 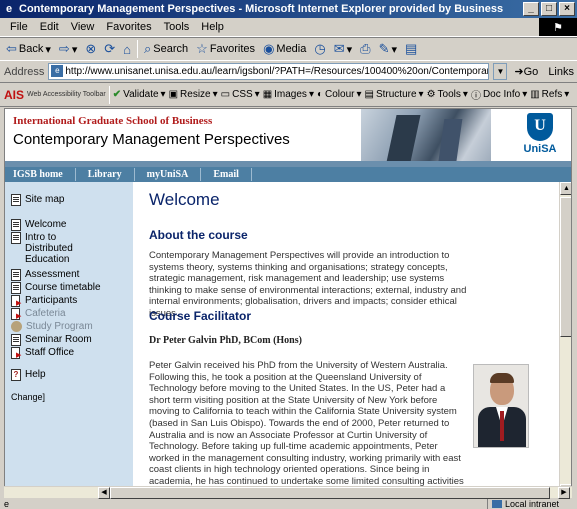 What do you see at coordinates (44, 302) in the screenshot?
I see `sidebar-item-participants: Participants` at bounding box center [44, 302].